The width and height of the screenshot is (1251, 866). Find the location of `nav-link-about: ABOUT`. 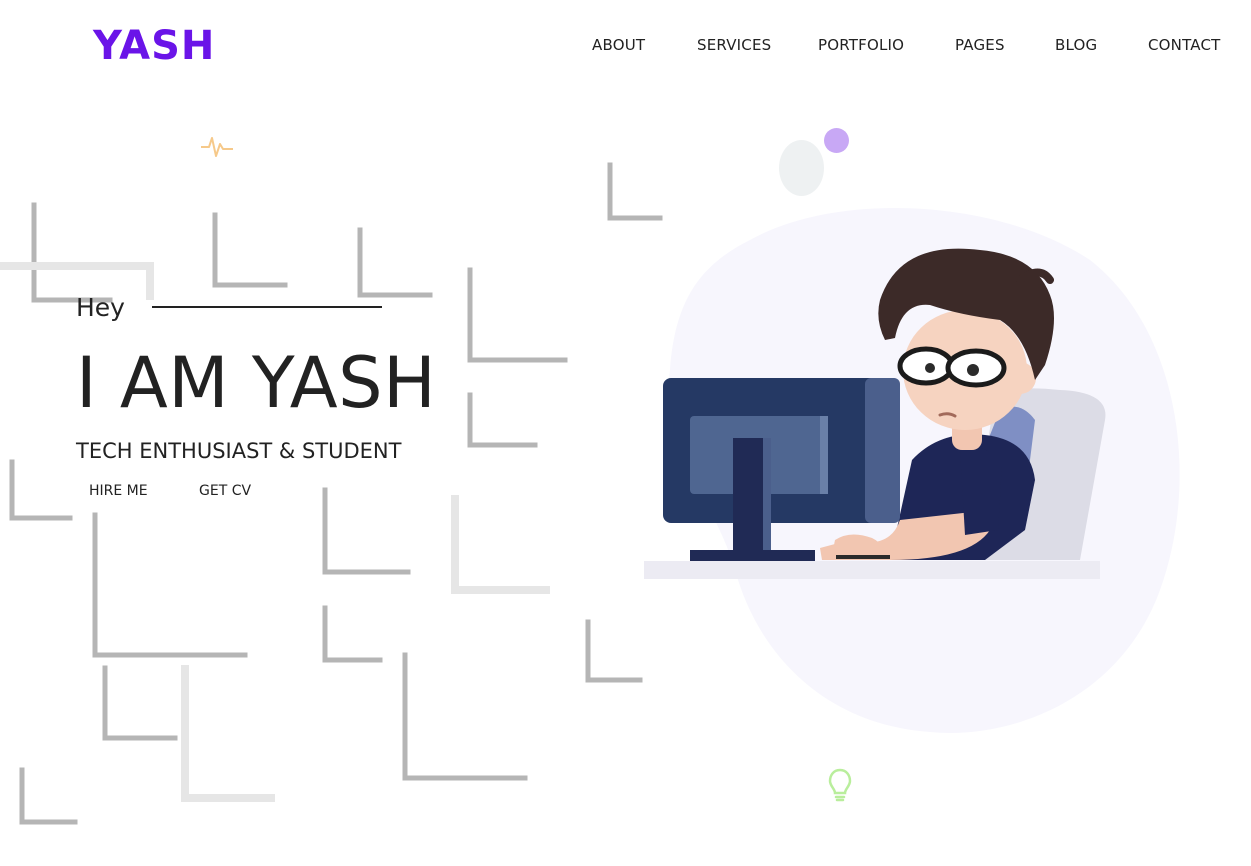

nav-link-about: ABOUT is located at coordinates (618, 45).